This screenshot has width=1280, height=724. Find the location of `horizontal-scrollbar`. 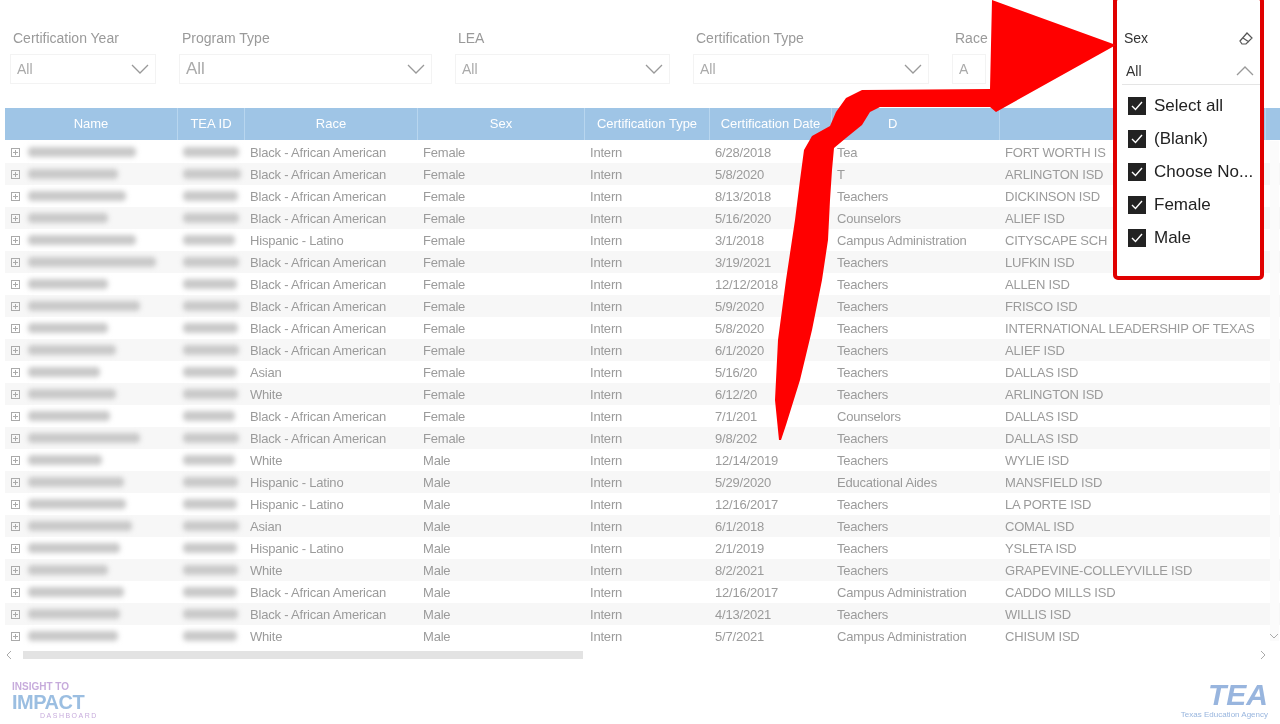

horizontal-scrollbar is located at coordinates (303, 655).